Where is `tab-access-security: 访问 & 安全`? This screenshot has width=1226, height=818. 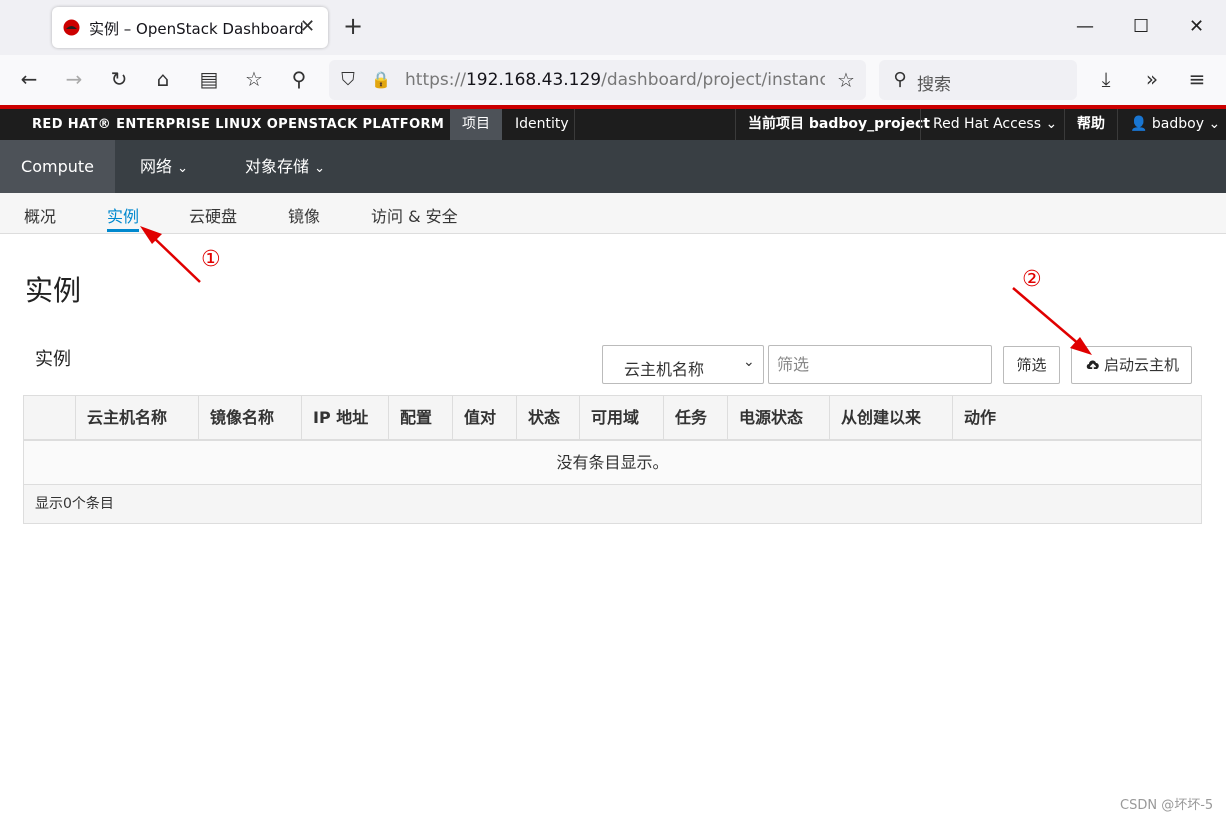 tab-access-security: 访问 & 安全 is located at coordinates (414, 215).